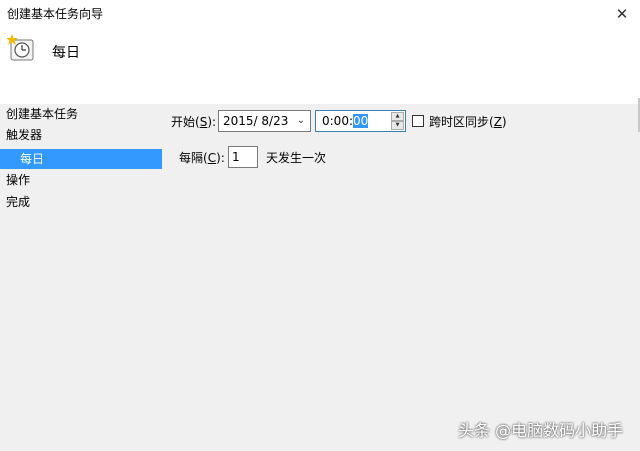 The image size is (640, 451). Describe the element at coordinates (256, 121) in the screenshot. I see `start-date-value: 2015/ 8/23` at that location.